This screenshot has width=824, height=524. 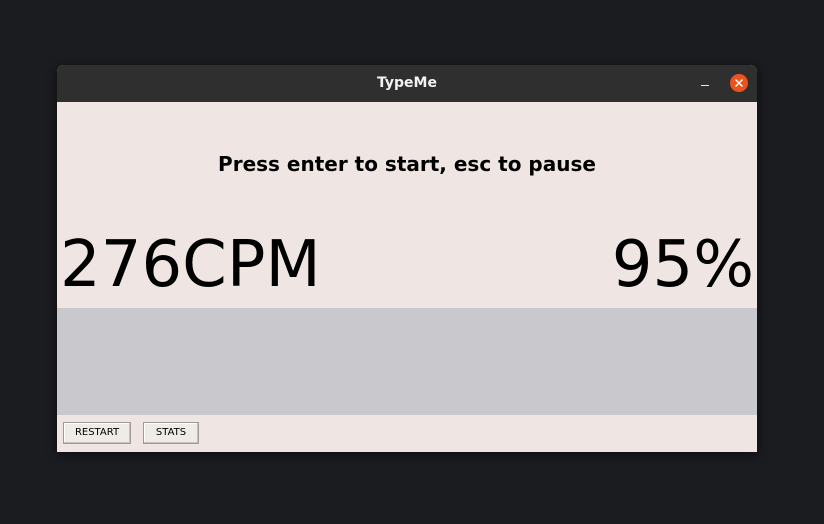 What do you see at coordinates (190, 265) in the screenshot?
I see `speed-readout: 276CPM` at bounding box center [190, 265].